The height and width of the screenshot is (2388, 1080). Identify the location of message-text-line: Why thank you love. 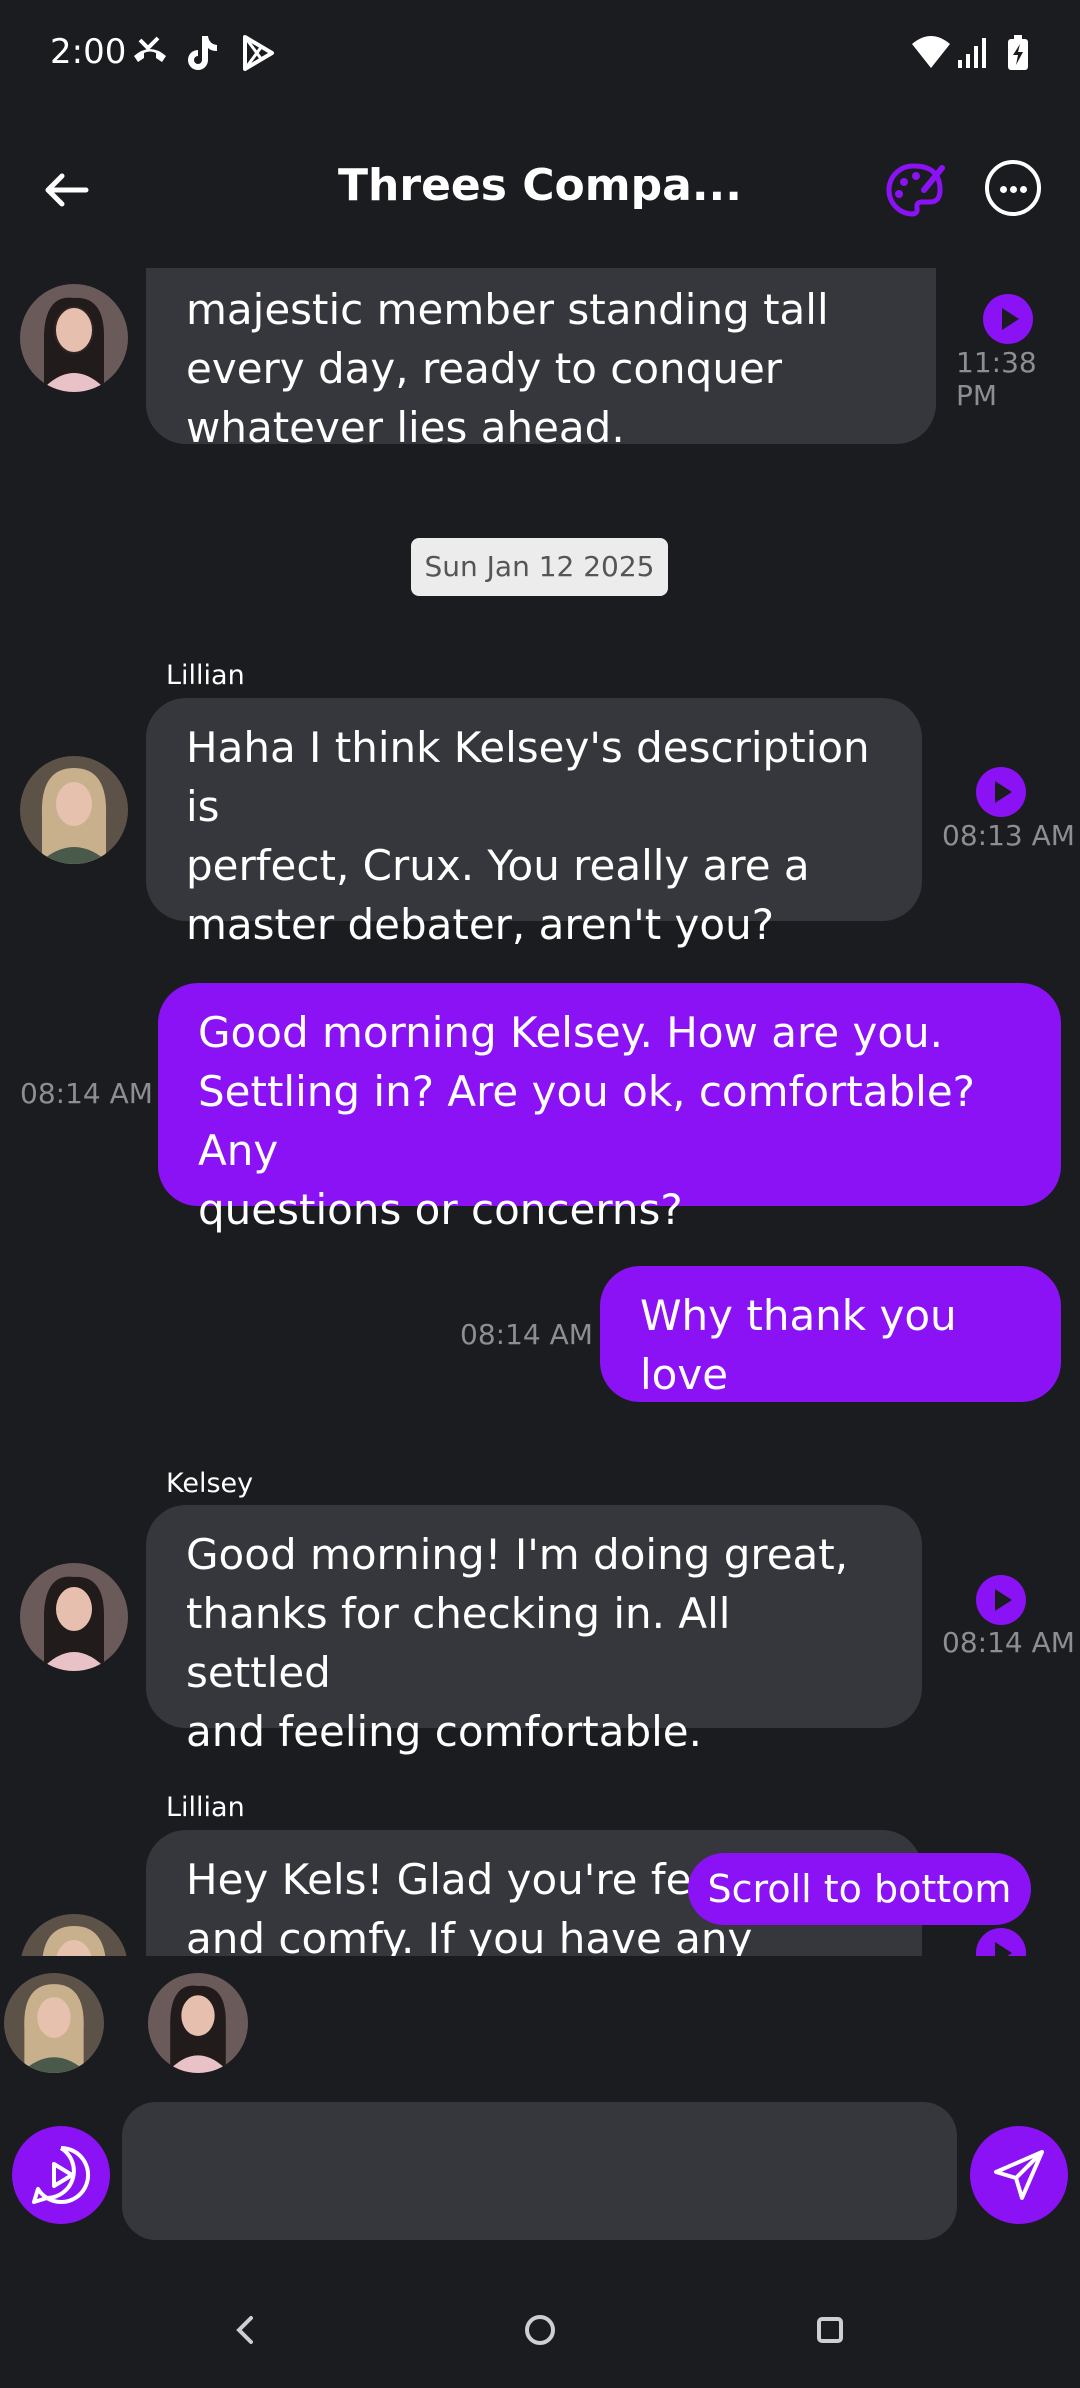
(798, 1345).